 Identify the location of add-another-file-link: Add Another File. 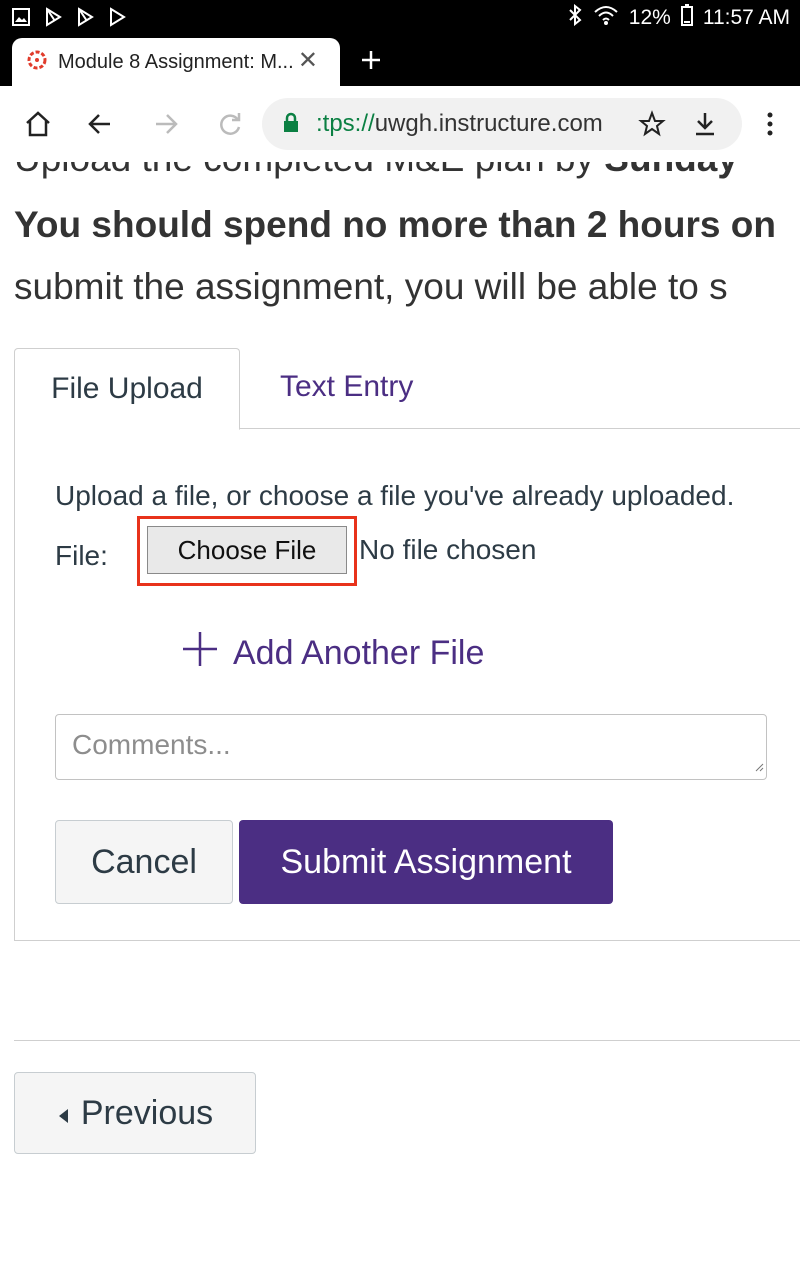
(332, 653).